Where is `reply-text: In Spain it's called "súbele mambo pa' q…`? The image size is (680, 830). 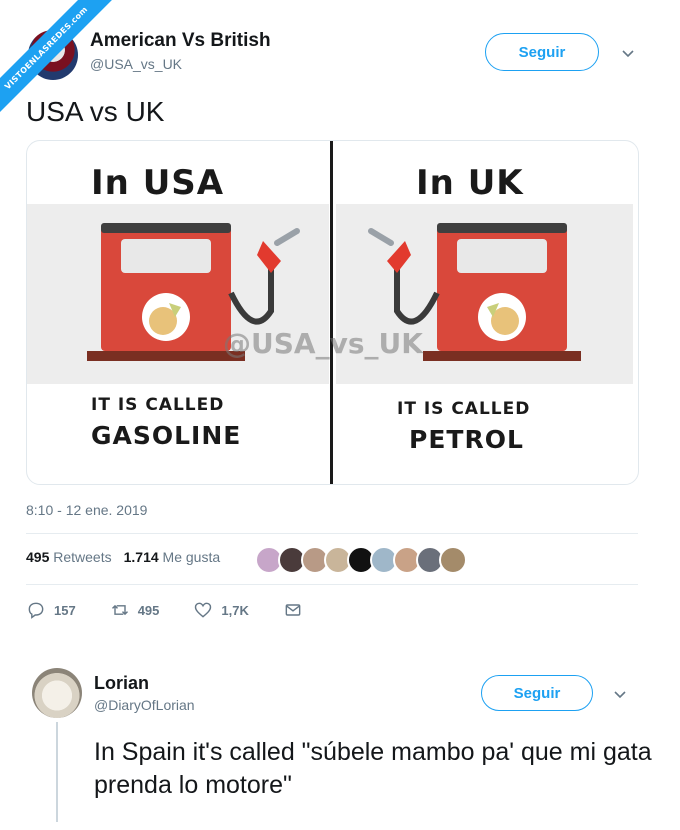
reply-text: In Spain it's called "súbele mambo pa' q… is located at coordinates (373, 768).